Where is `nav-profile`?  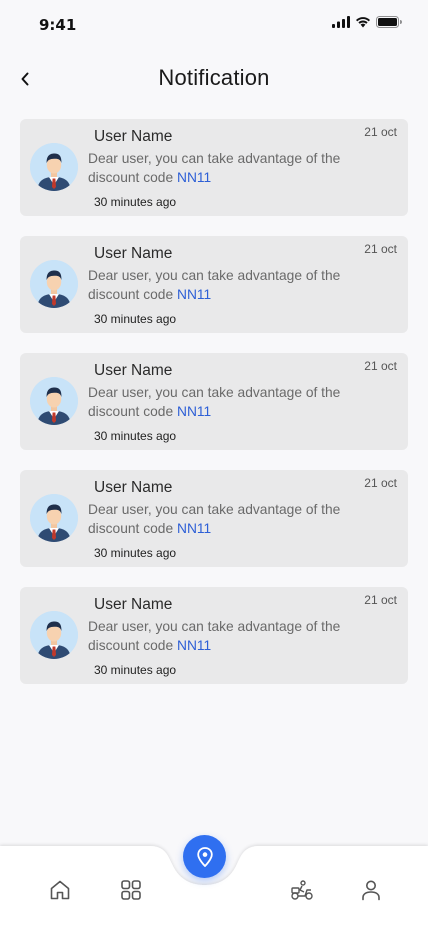 nav-profile is located at coordinates (371, 890).